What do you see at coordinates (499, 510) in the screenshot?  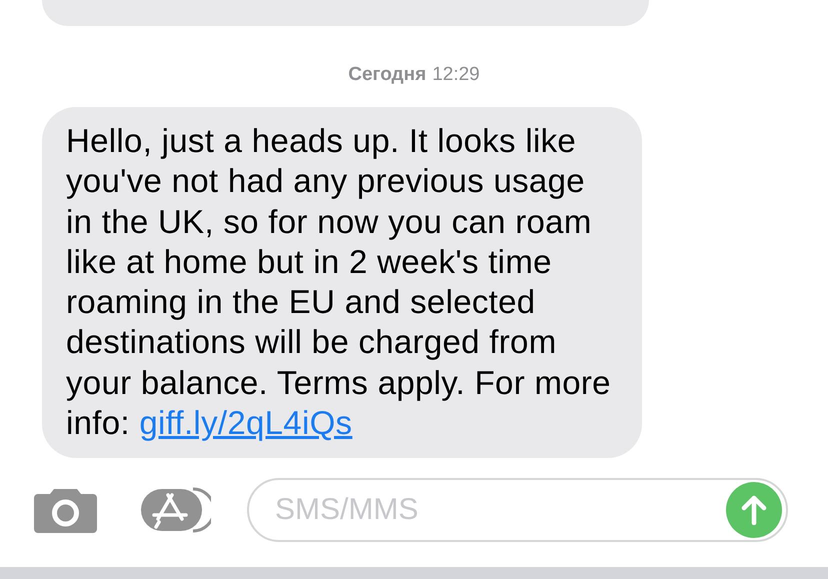 I see `message-input-field: SMS/MMS` at bounding box center [499, 510].